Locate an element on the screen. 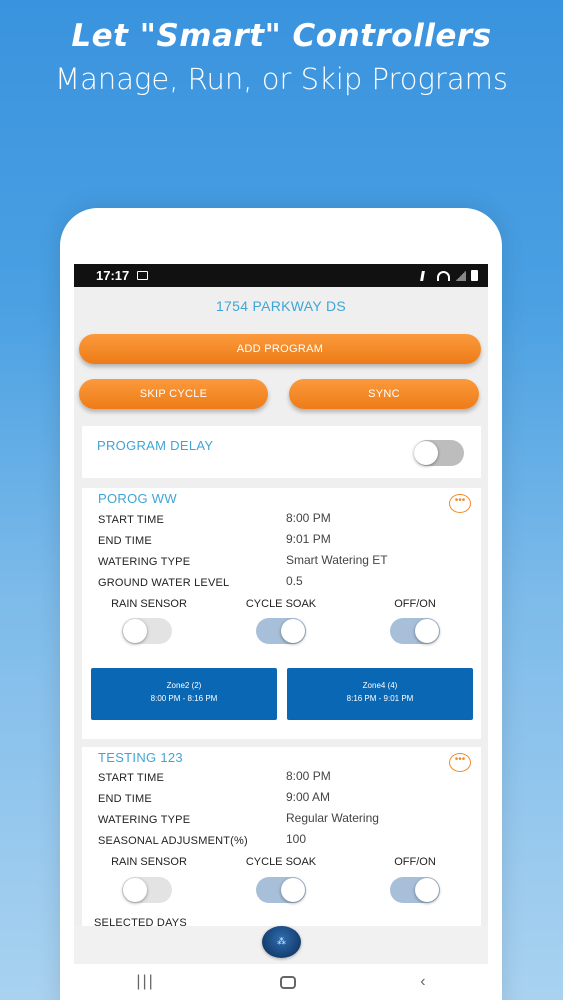 The height and width of the screenshot is (1000, 563). row-label: GROUND WATER LEVEL is located at coordinates (164, 583).